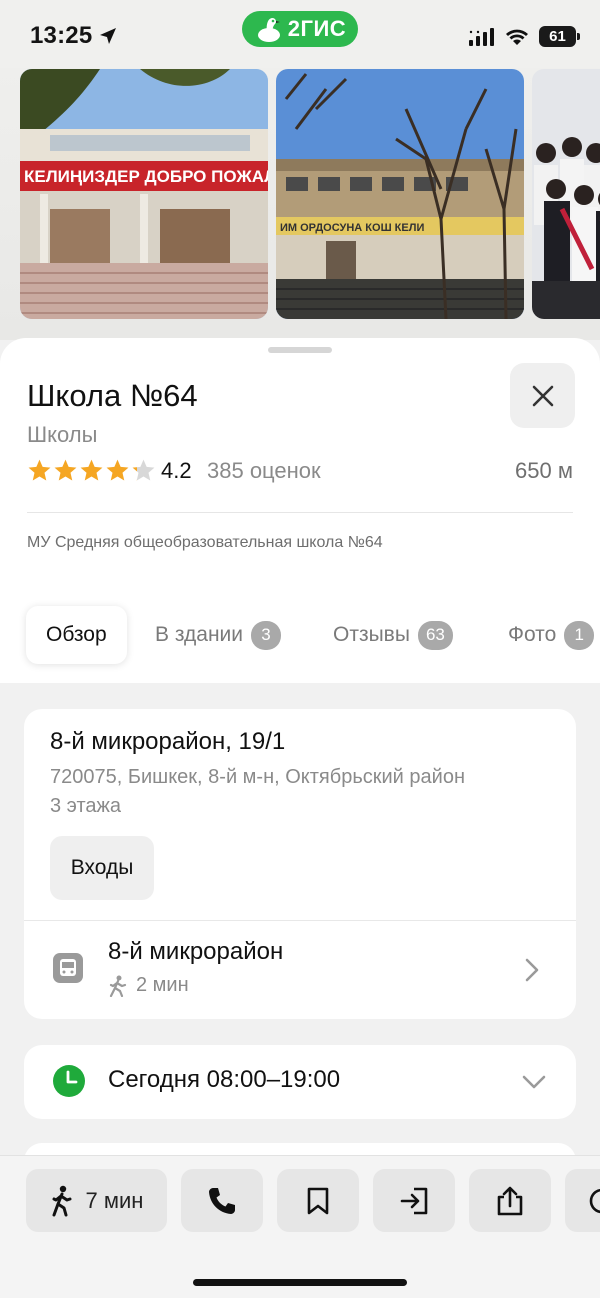 The width and height of the screenshot is (600, 1298). I want to click on call-button, so click(222, 1200).